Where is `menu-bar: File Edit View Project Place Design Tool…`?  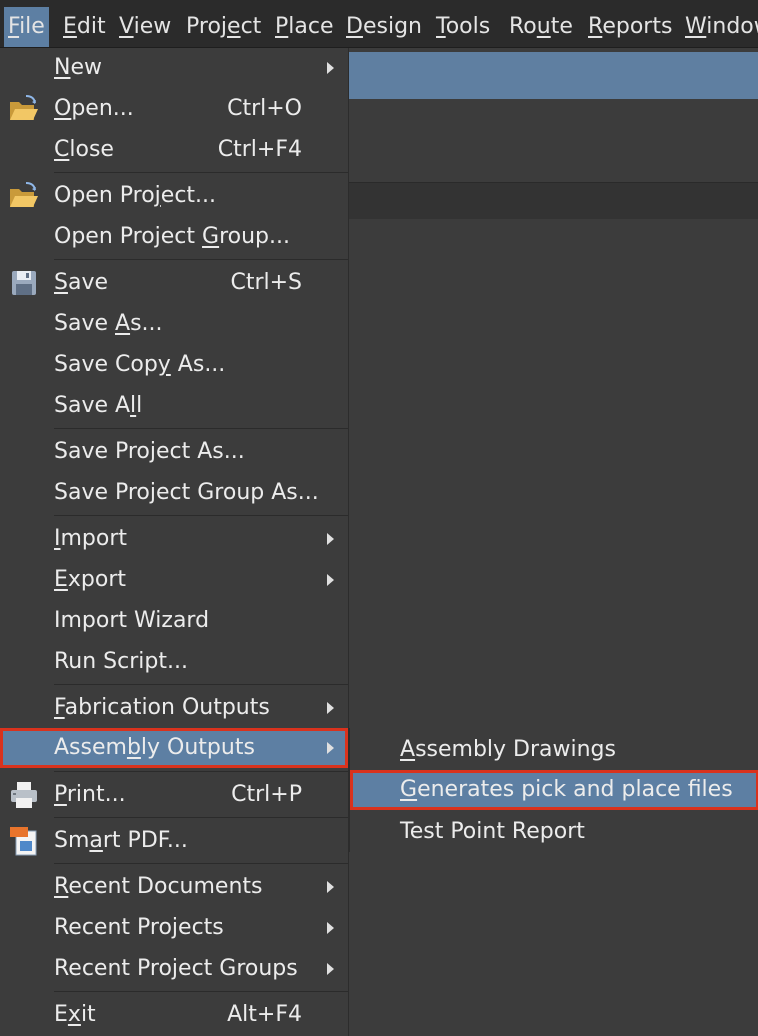
menu-bar: File Edit View Project Place Design Tool… is located at coordinates (379, 24).